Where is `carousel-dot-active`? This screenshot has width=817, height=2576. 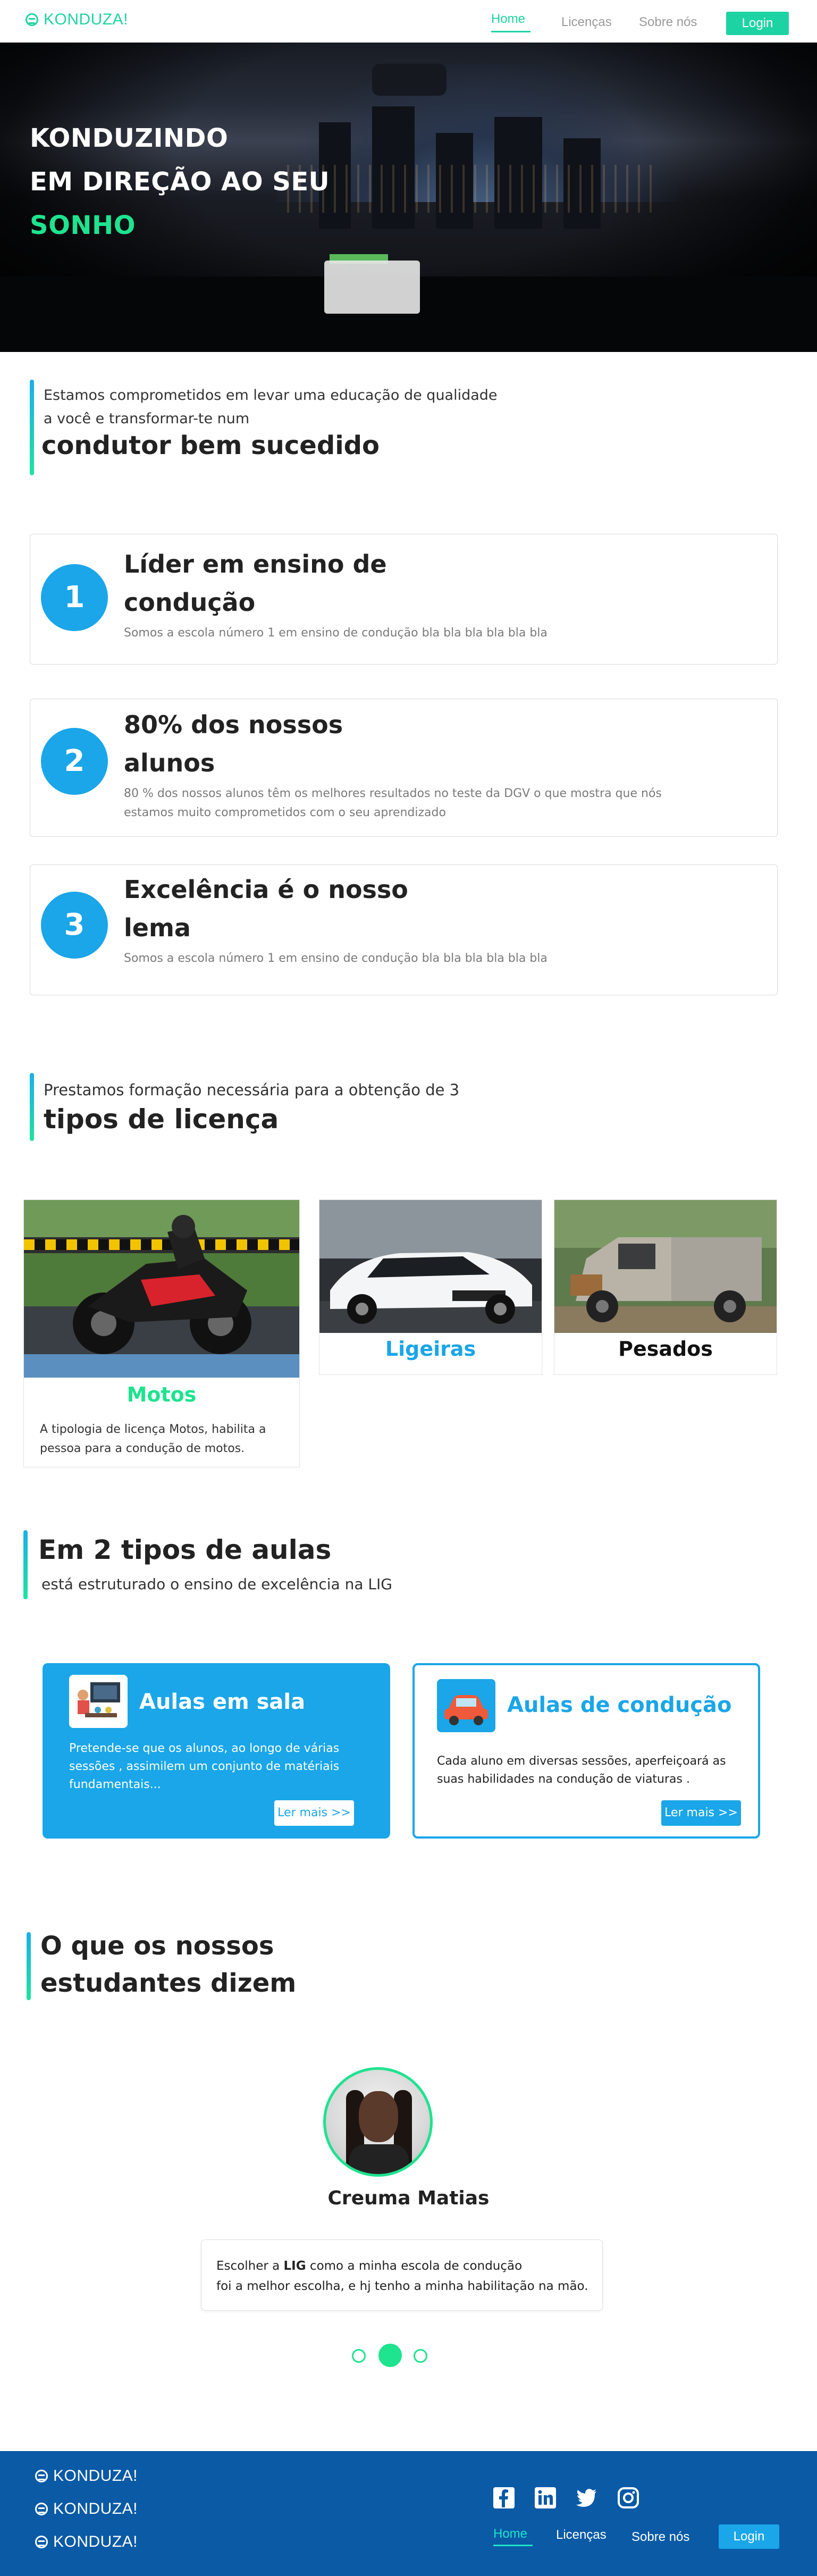
carousel-dot-active is located at coordinates (390, 2355).